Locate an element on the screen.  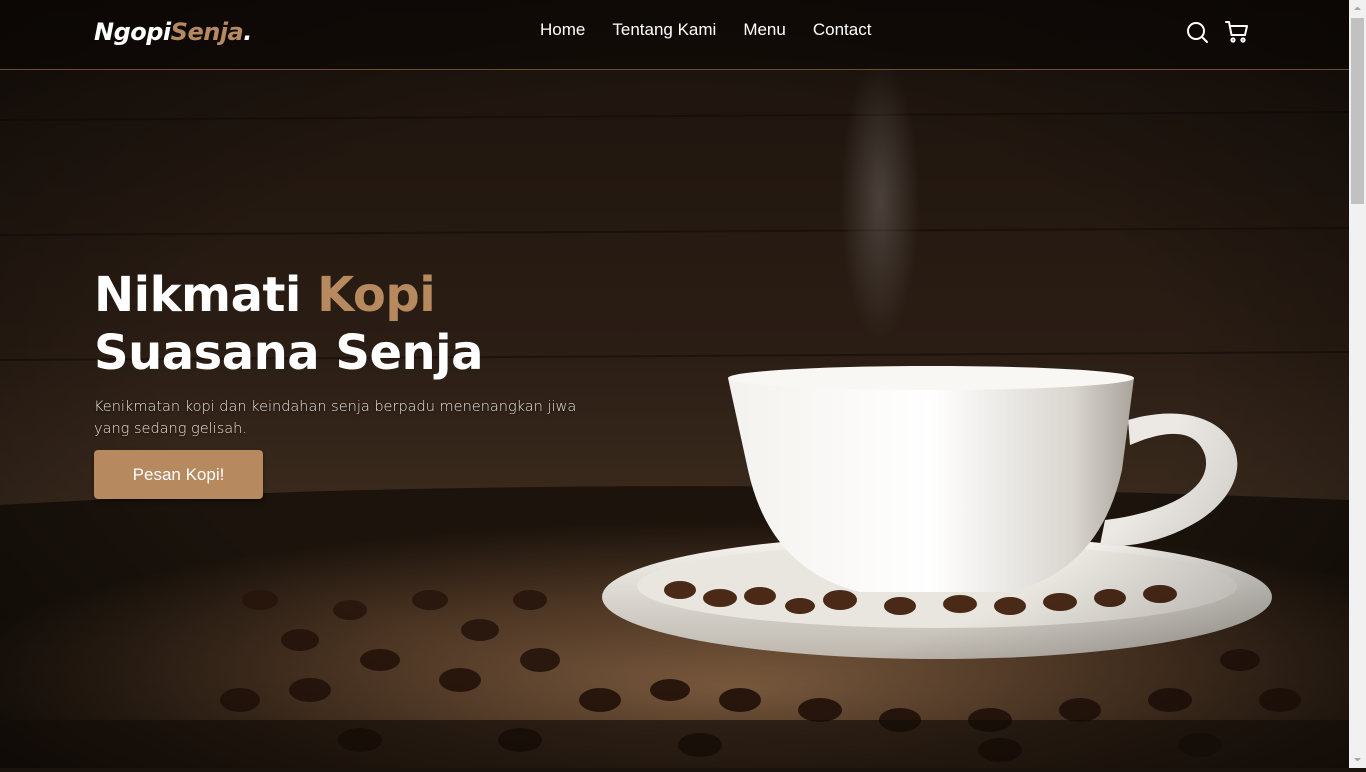
brand-name-accent: Senja is located at coordinates (207, 32).